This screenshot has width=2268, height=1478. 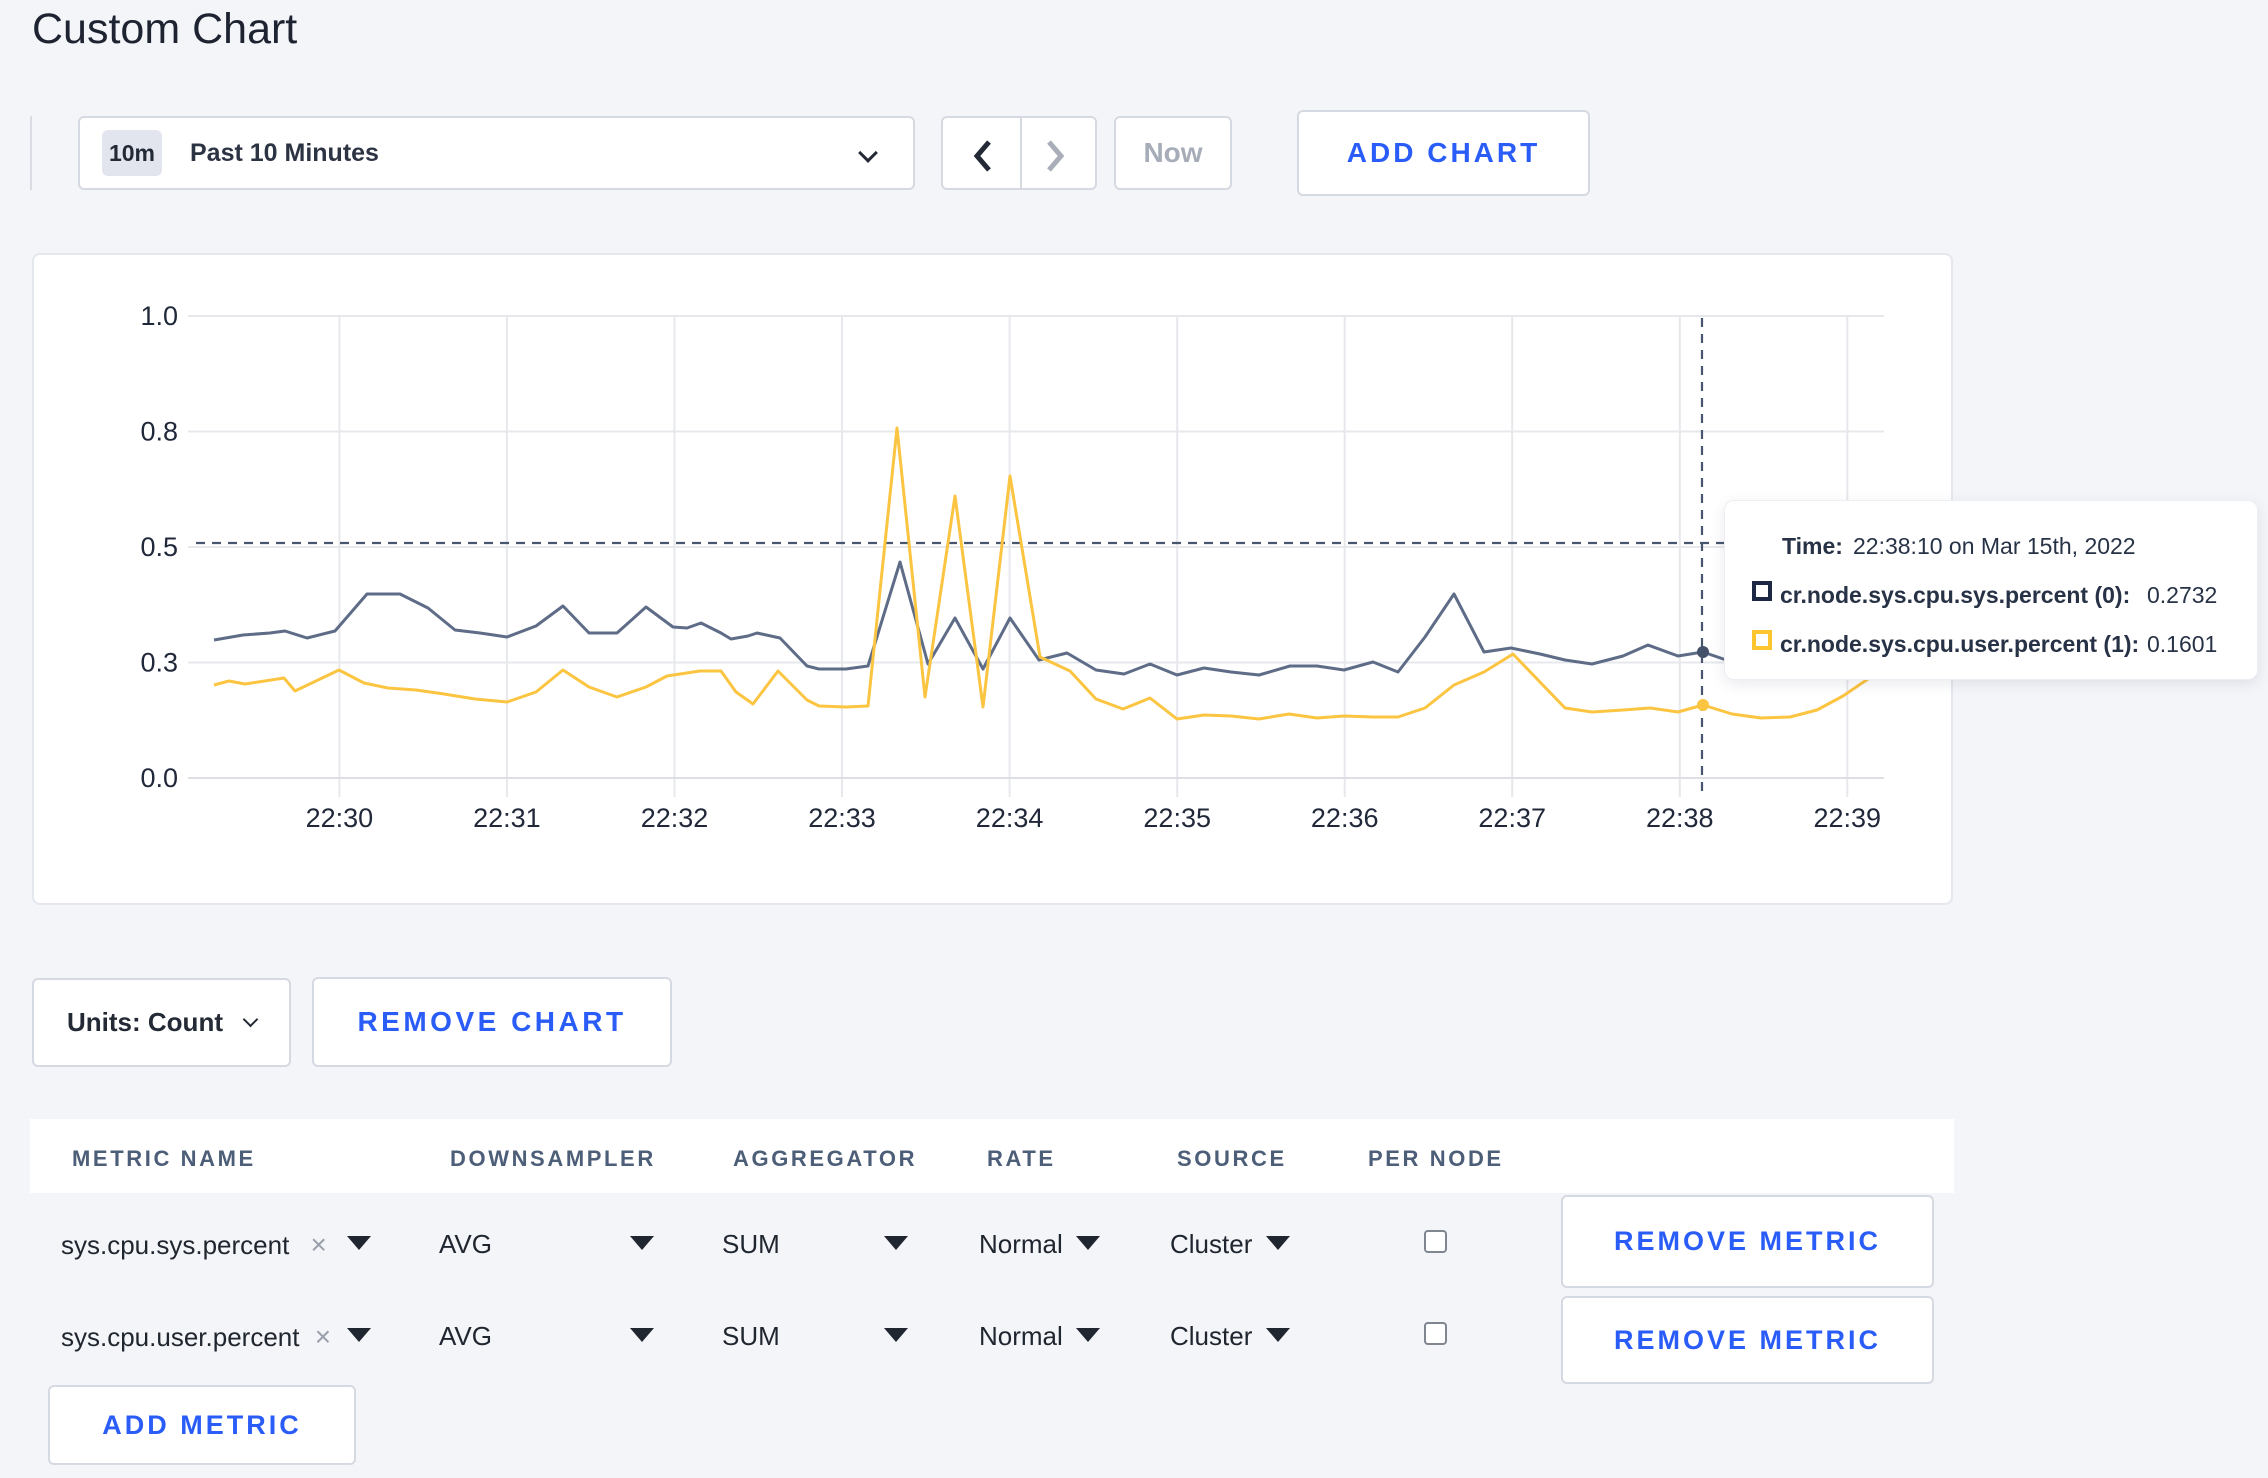 I want to click on svg-text: 22:32, so click(x=675, y=818).